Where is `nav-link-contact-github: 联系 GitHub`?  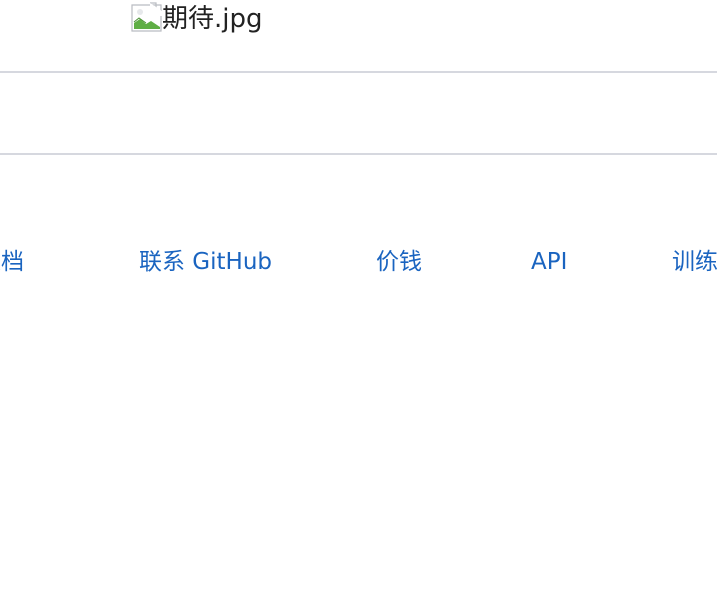 nav-link-contact-github: 联系 GitHub is located at coordinates (205, 262).